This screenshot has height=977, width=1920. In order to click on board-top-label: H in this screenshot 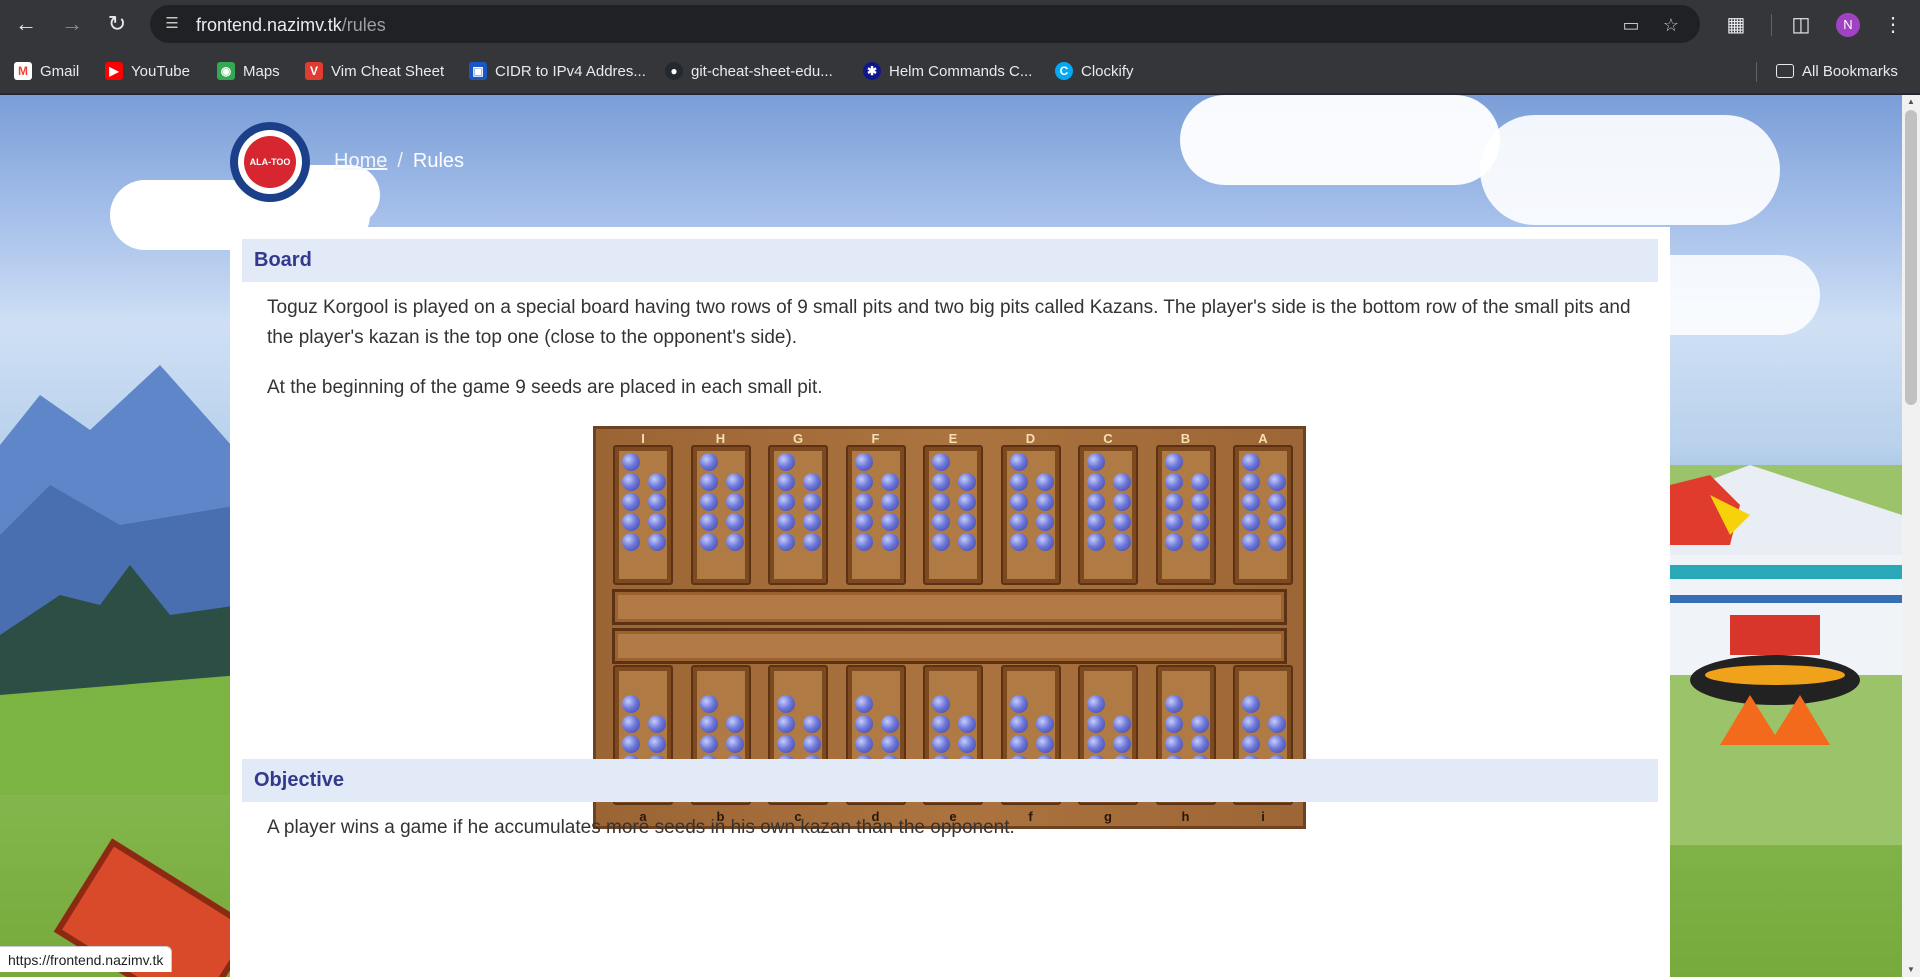, I will do `click(720, 438)`.